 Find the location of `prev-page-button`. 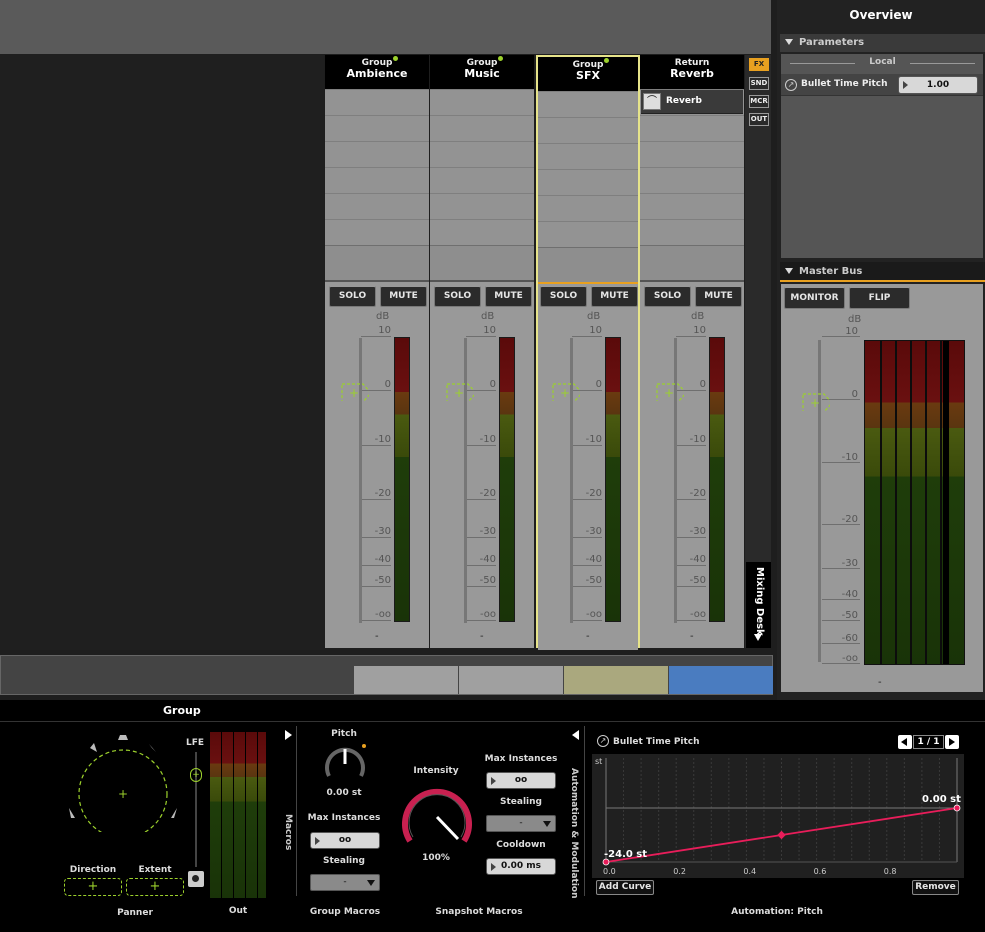

prev-page-button is located at coordinates (905, 742).